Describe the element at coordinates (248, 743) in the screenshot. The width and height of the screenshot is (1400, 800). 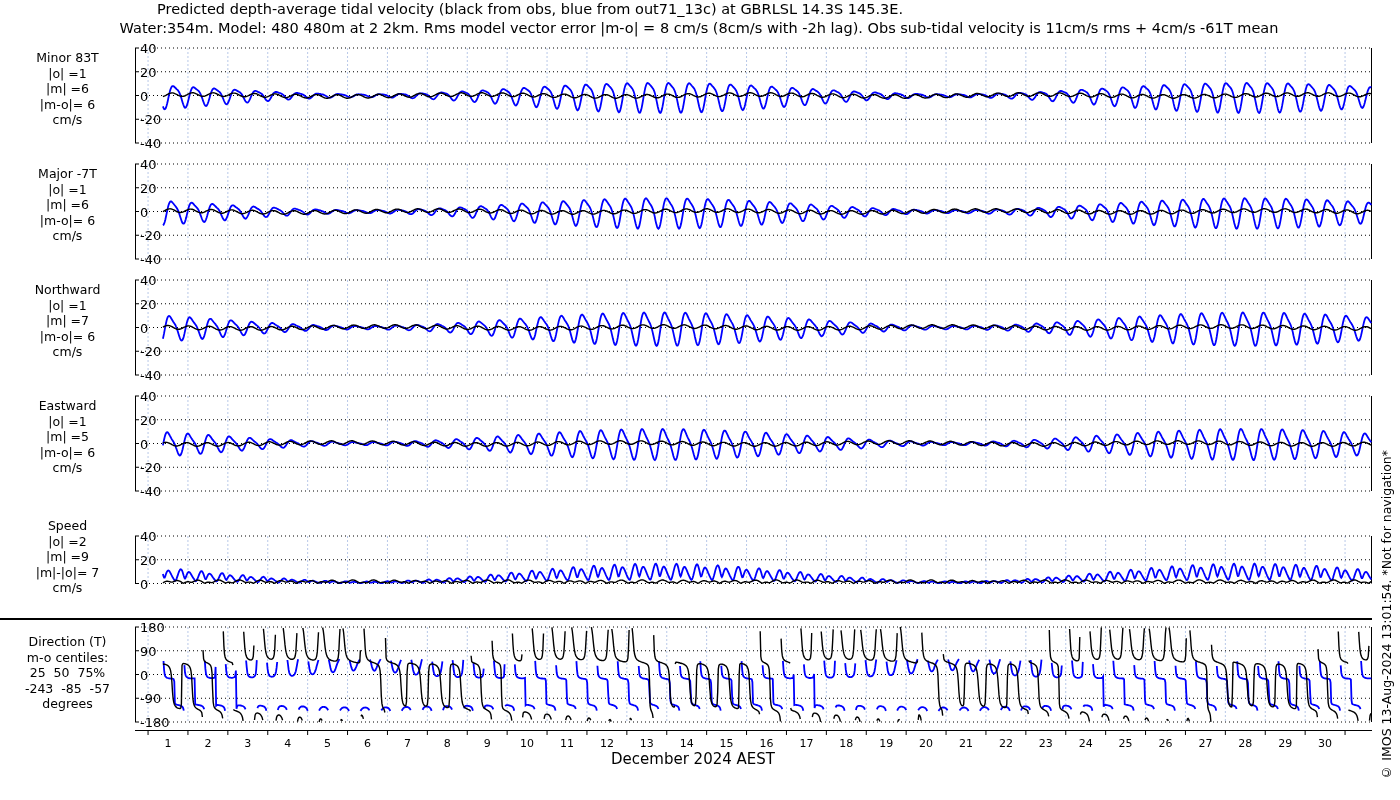
I see `x-tick-label: 3` at that location.